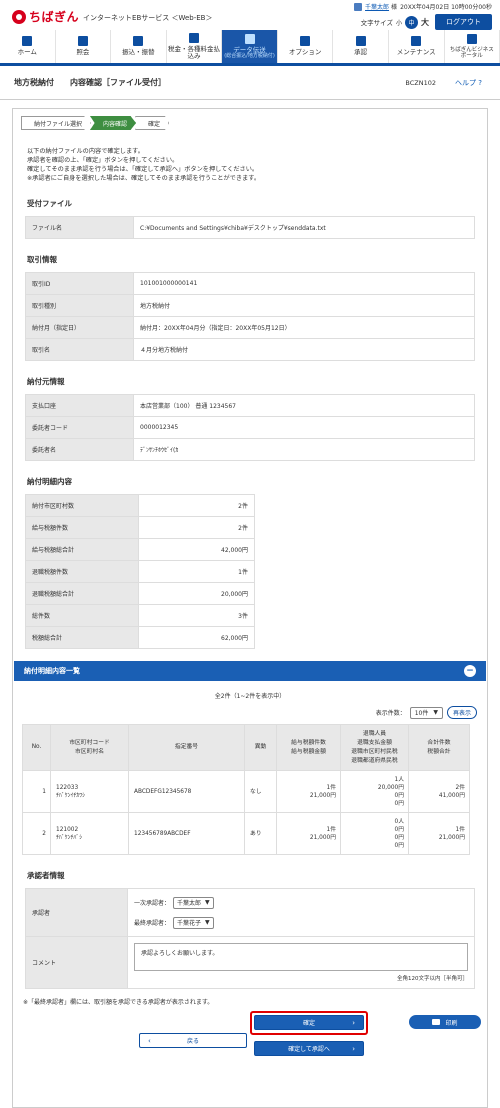  What do you see at coordinates (147, 18) in the screenshot?
I see `service-name: インターネットEBサービス ＜Web-EB＞` at bounding box center [147, 18].